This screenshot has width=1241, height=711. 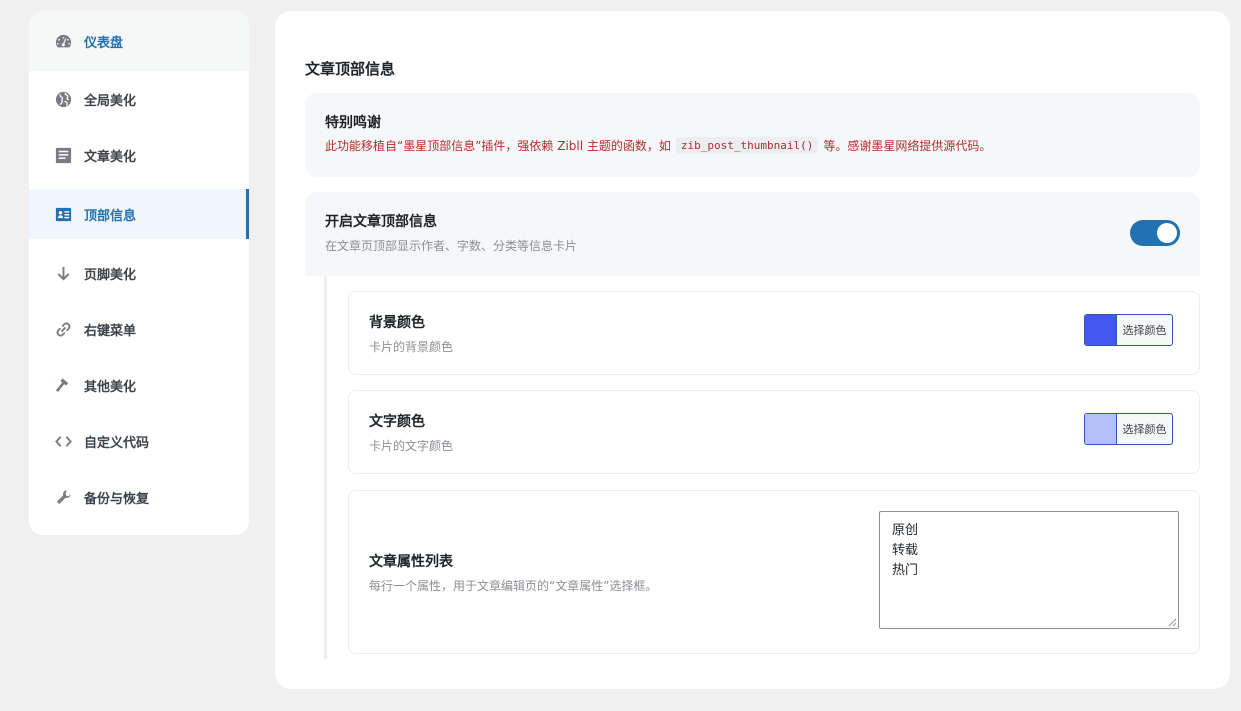 I want to click on dashboard-icon, so click(x=63, y=41).